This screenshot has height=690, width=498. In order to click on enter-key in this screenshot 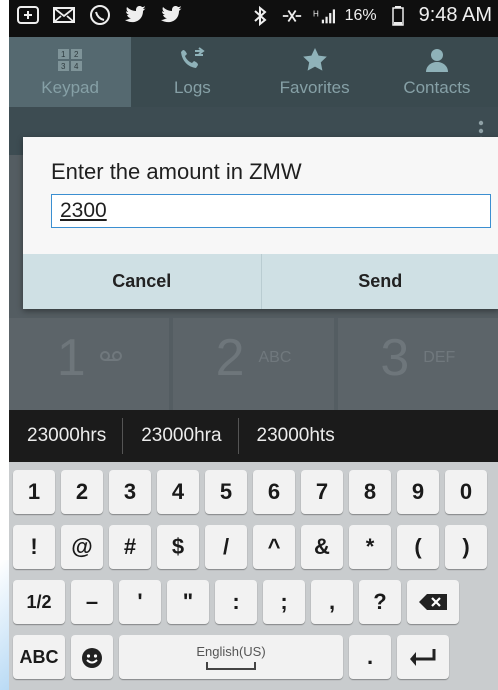, I will do `click(423, 657)`.